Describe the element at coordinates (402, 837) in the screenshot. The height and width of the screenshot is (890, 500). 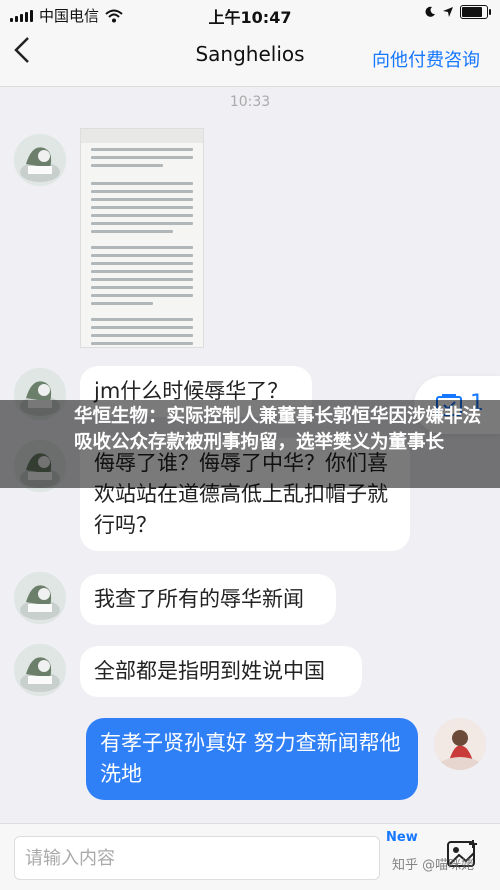
I see `new-badge: New` at that location.